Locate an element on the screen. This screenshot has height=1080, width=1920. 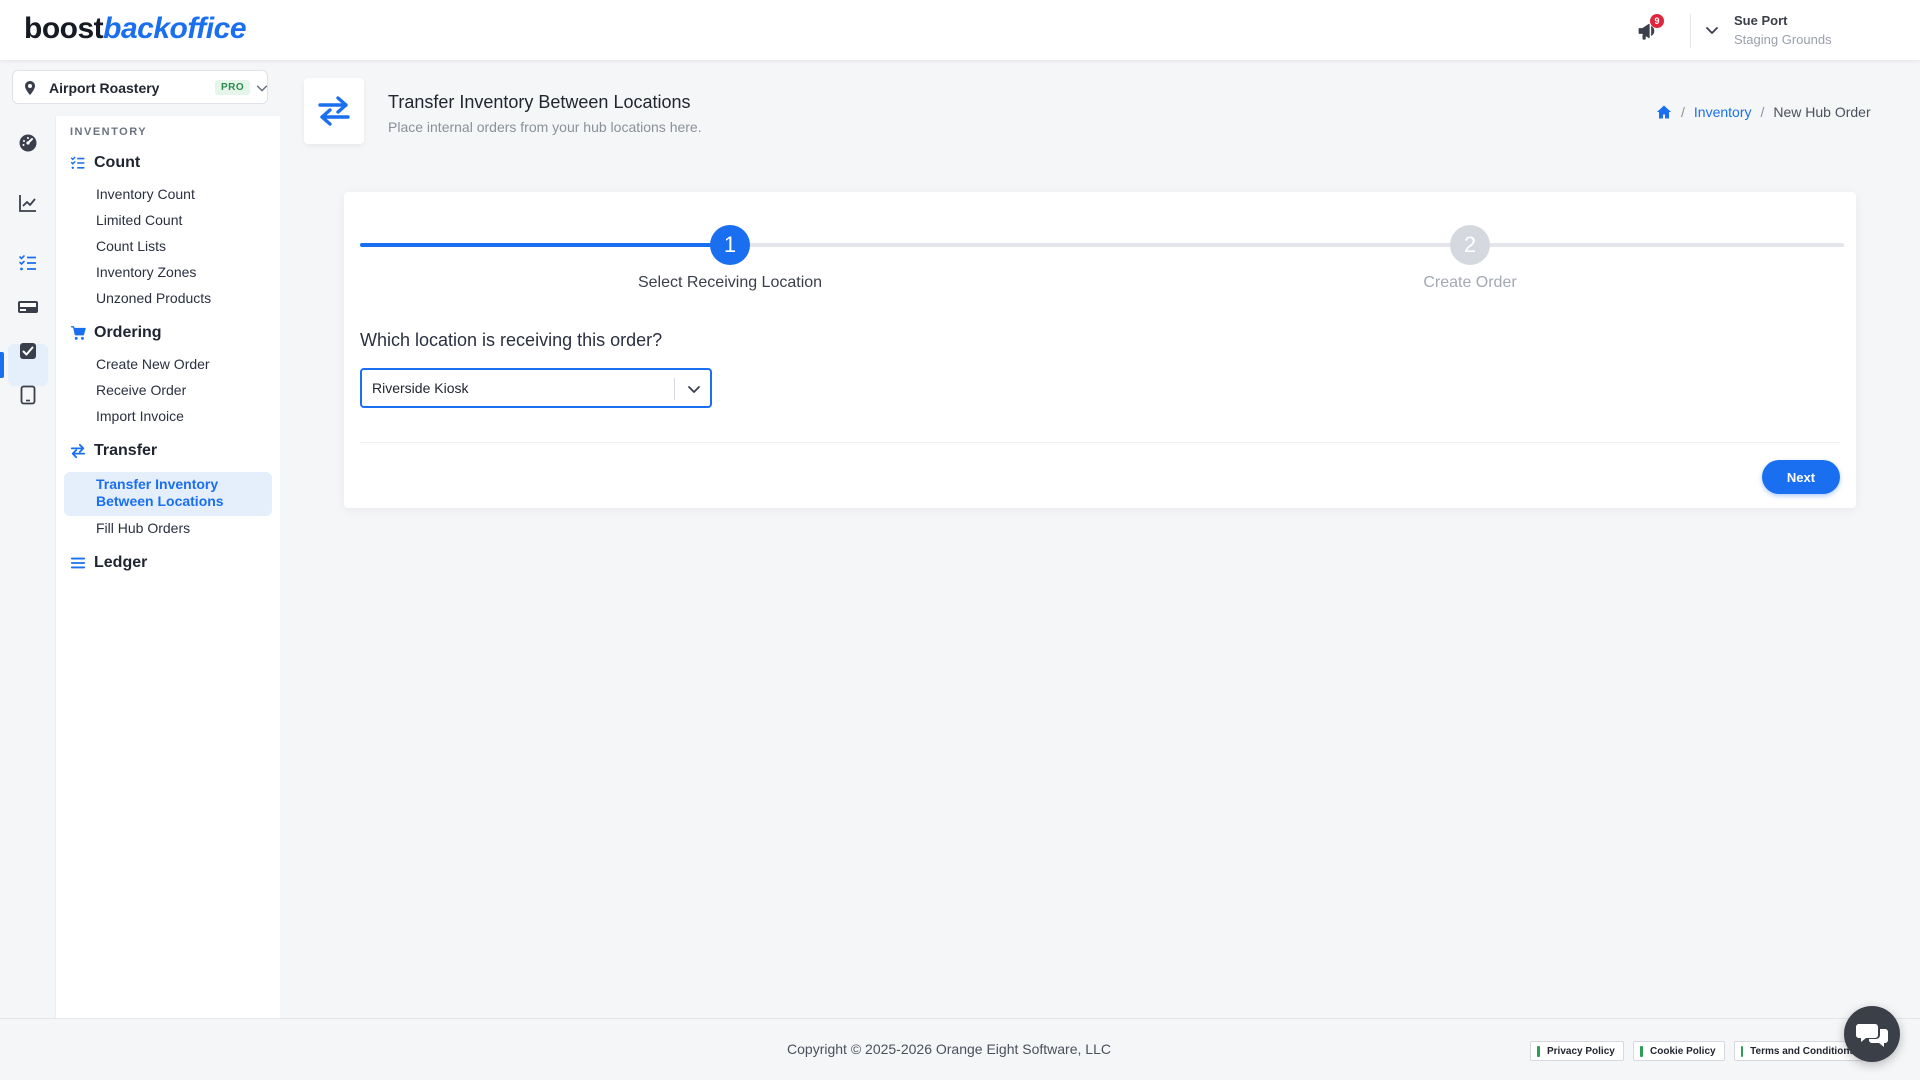
chat-icon is located at coordinates (1872, 1035).